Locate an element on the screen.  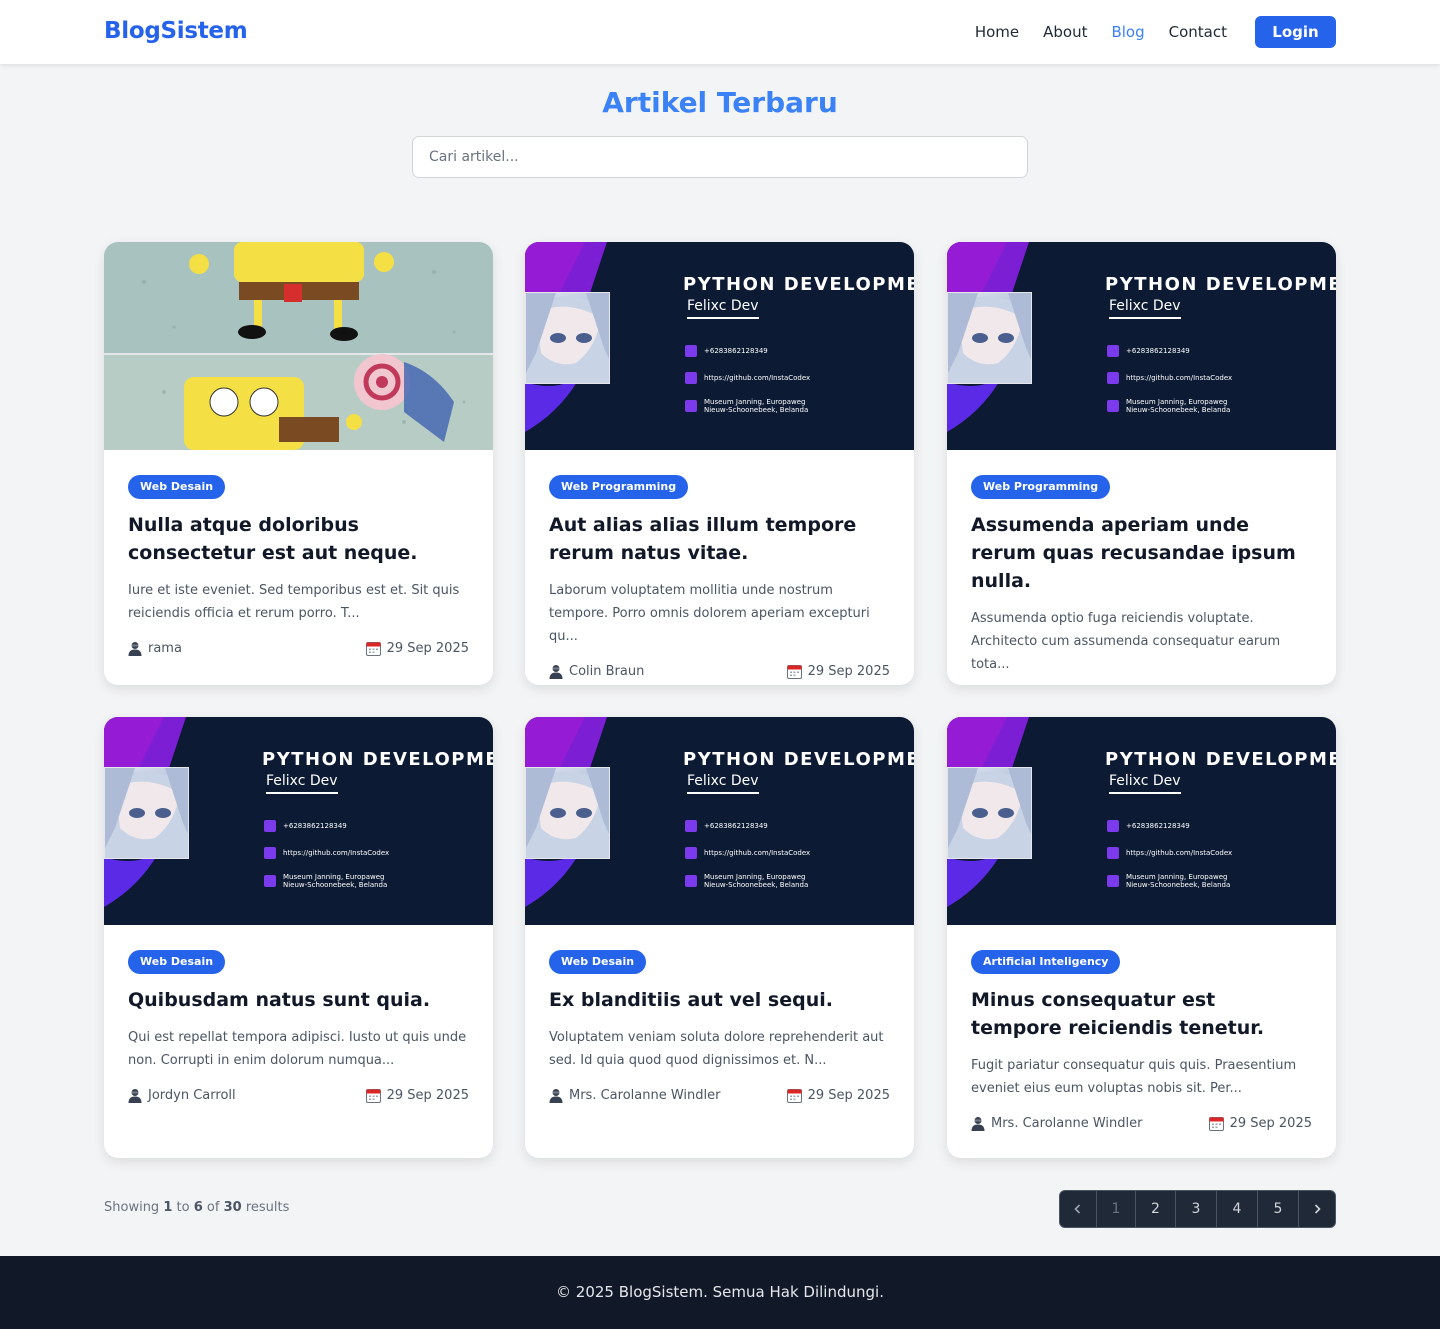
login-button: Login is located at coordinates (1295, 32).